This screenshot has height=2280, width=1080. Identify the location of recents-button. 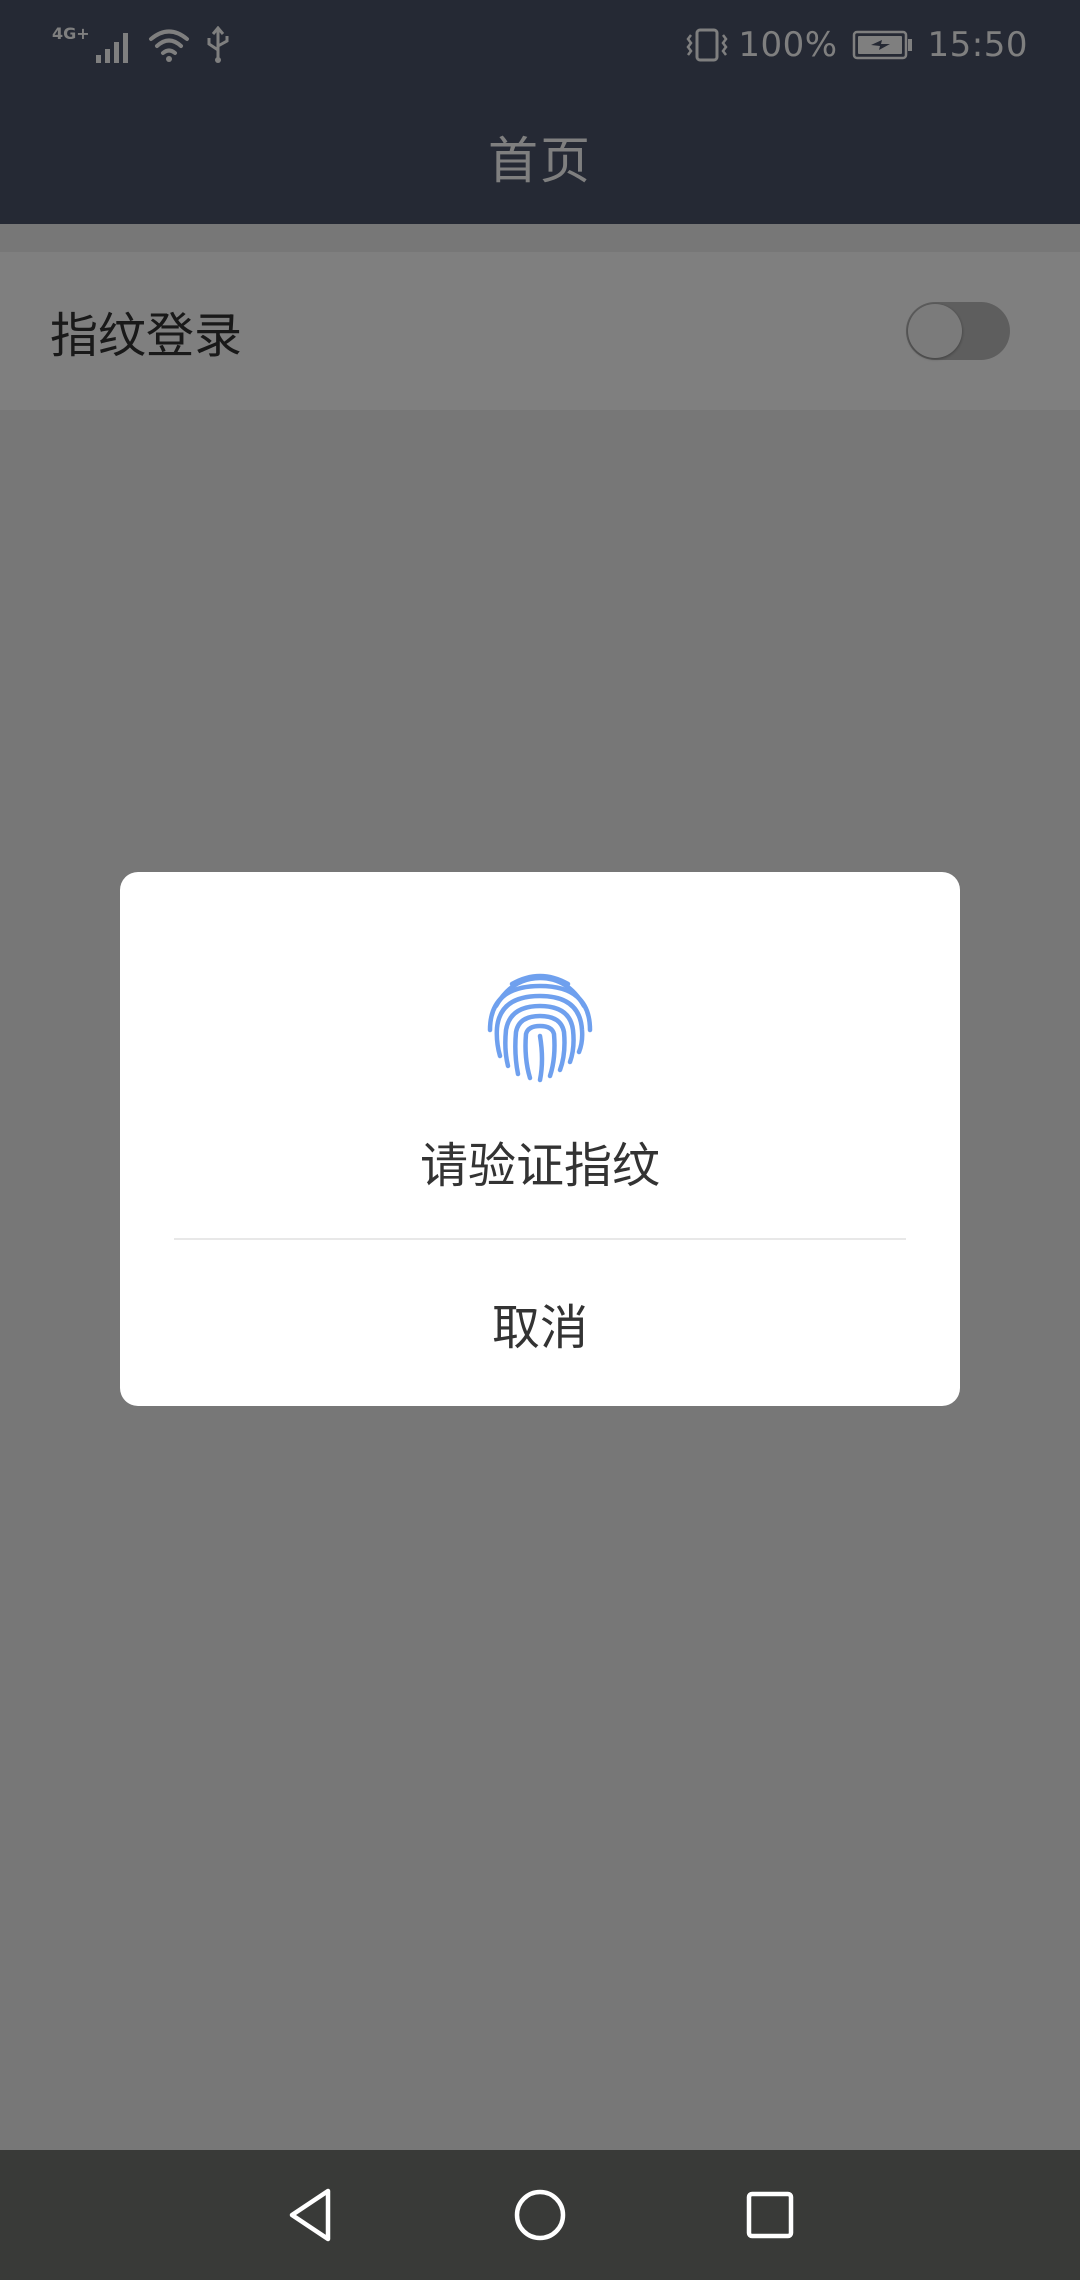
(770, 2215).